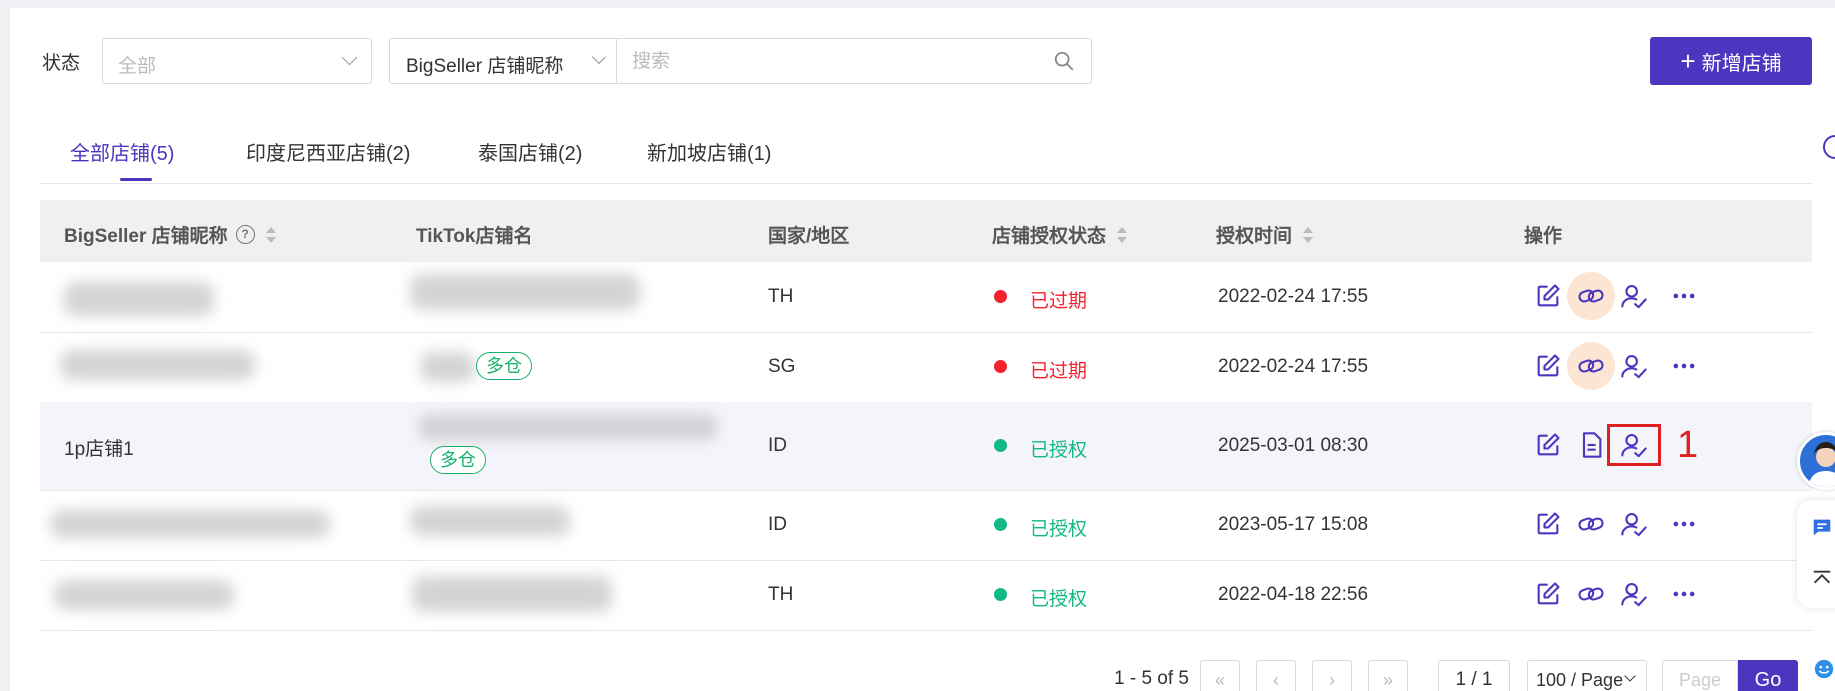  I want to click on auth-time-value: 2022-04-18 22:56, so click(1293, 594).